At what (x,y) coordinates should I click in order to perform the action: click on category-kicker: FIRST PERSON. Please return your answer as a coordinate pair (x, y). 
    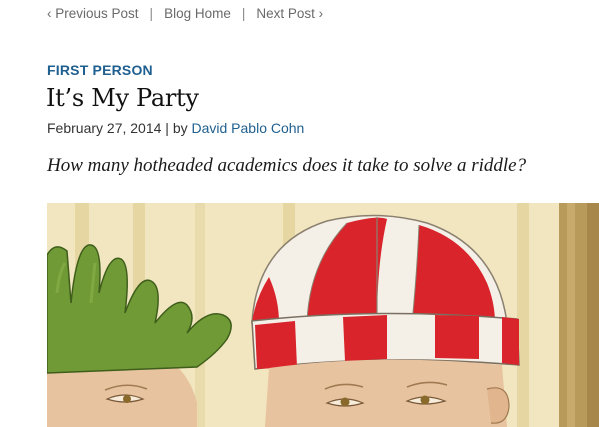
    Looking at the image, I should click on (100, 70).